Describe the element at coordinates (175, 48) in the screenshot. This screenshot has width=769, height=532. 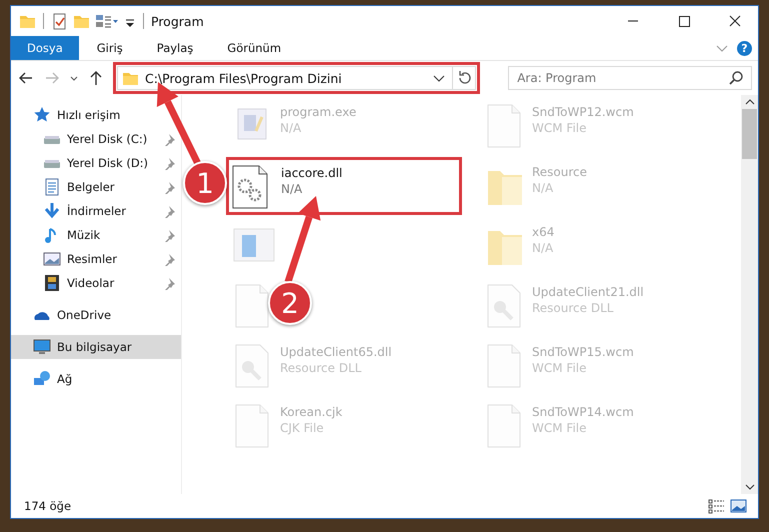
I see `ribbon-tab: Paylaş` at that location.